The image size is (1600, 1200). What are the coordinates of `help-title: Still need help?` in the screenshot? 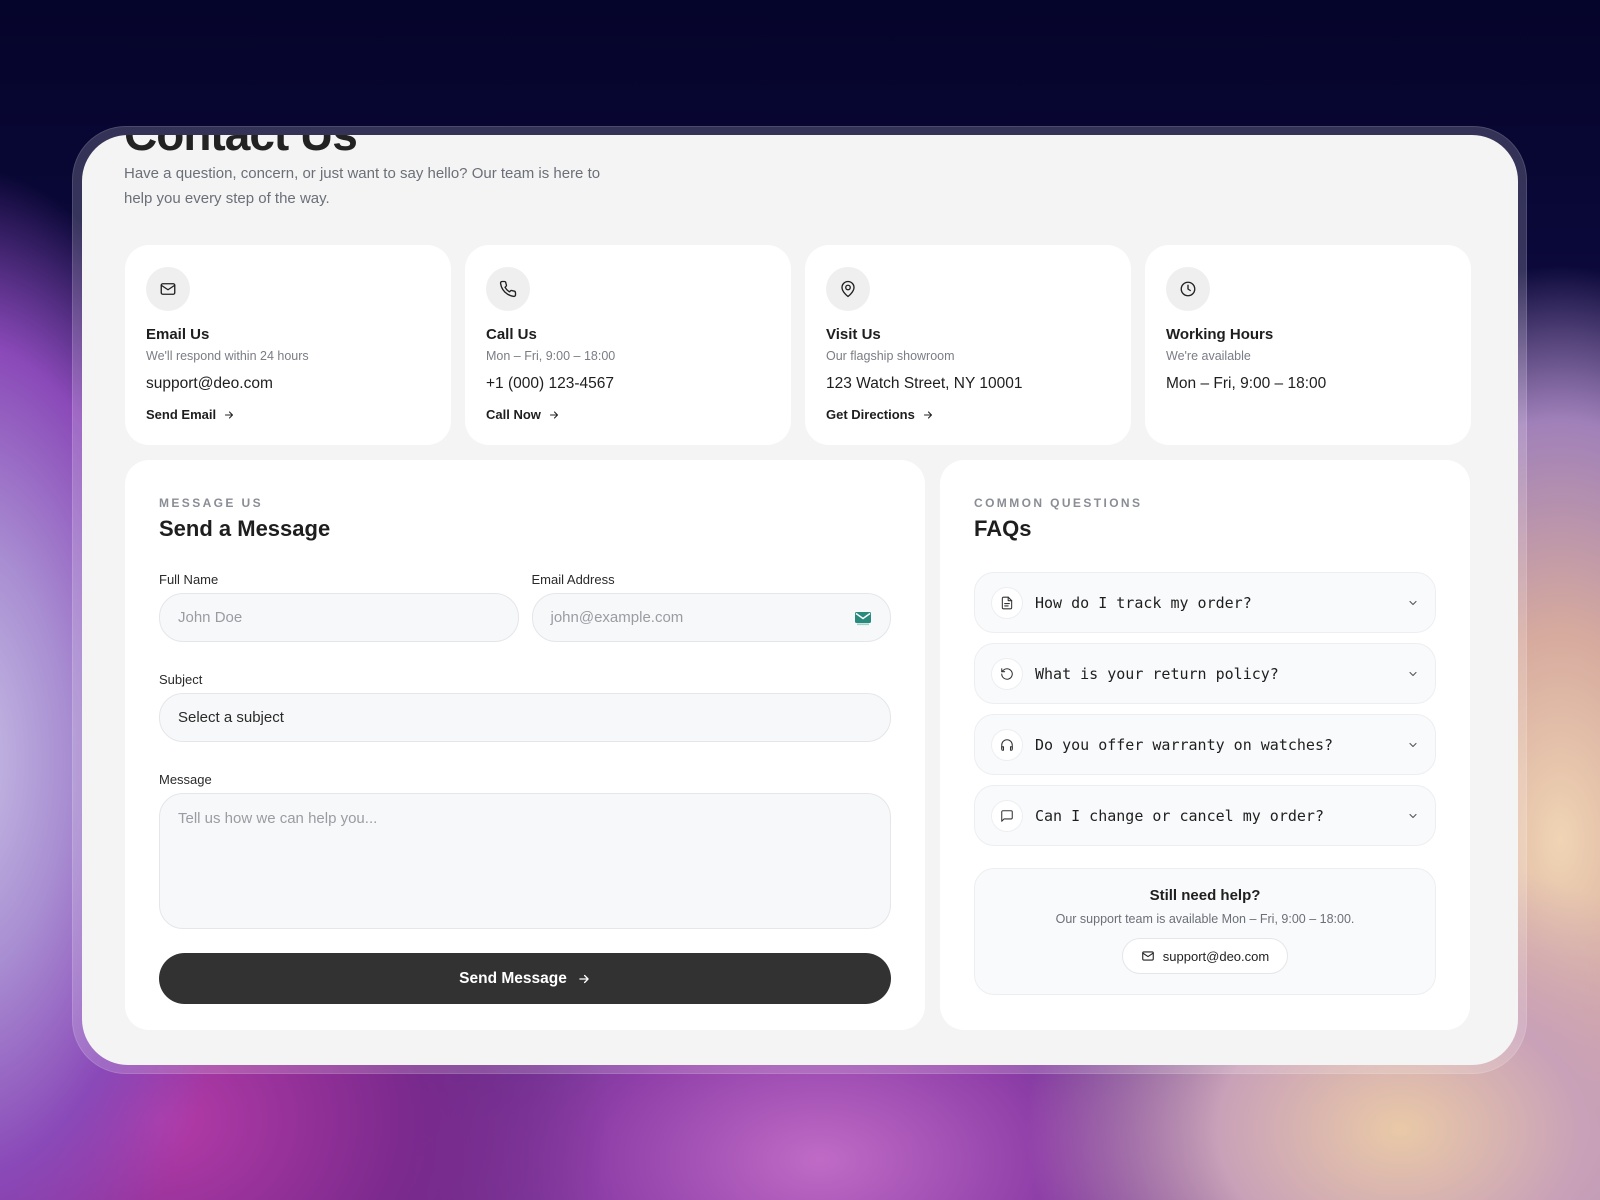 It's located at (1205, 895).